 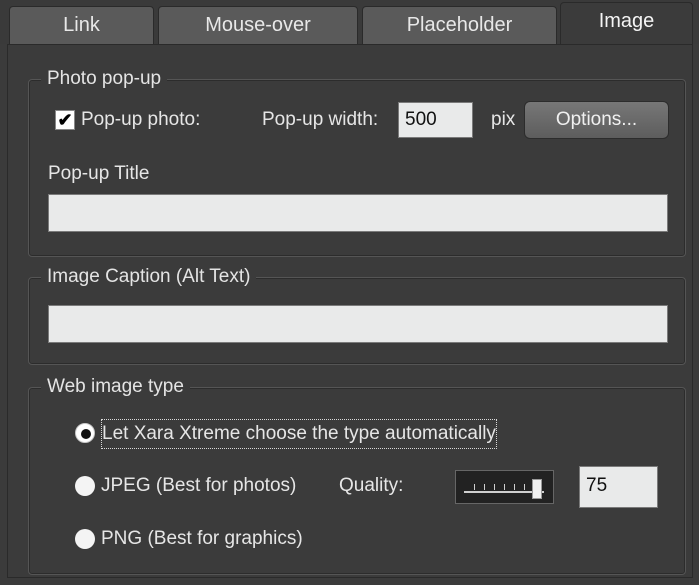 I want to click on web-image-type-legend: Web image type, so click(x=115, y=387).